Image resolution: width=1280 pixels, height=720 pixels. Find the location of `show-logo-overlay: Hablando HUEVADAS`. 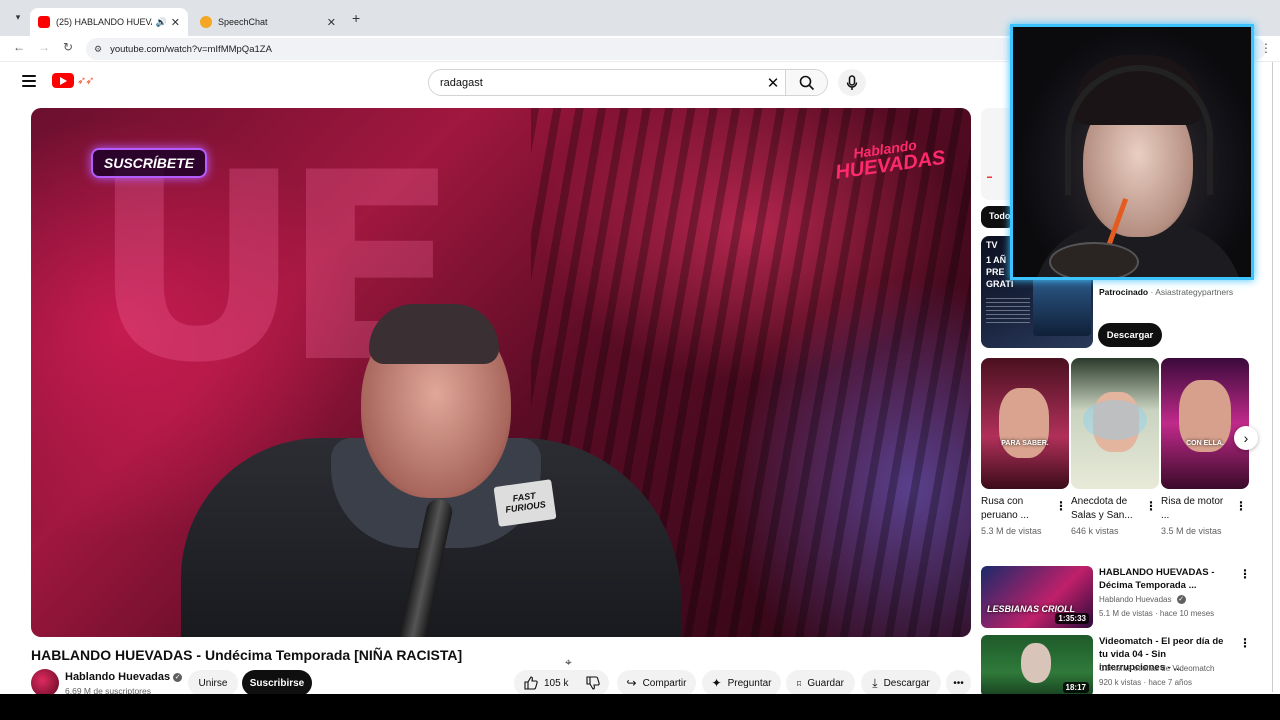

show-logo-overlay: Hablando HUEVADAS is located at coordinates (890, 160).